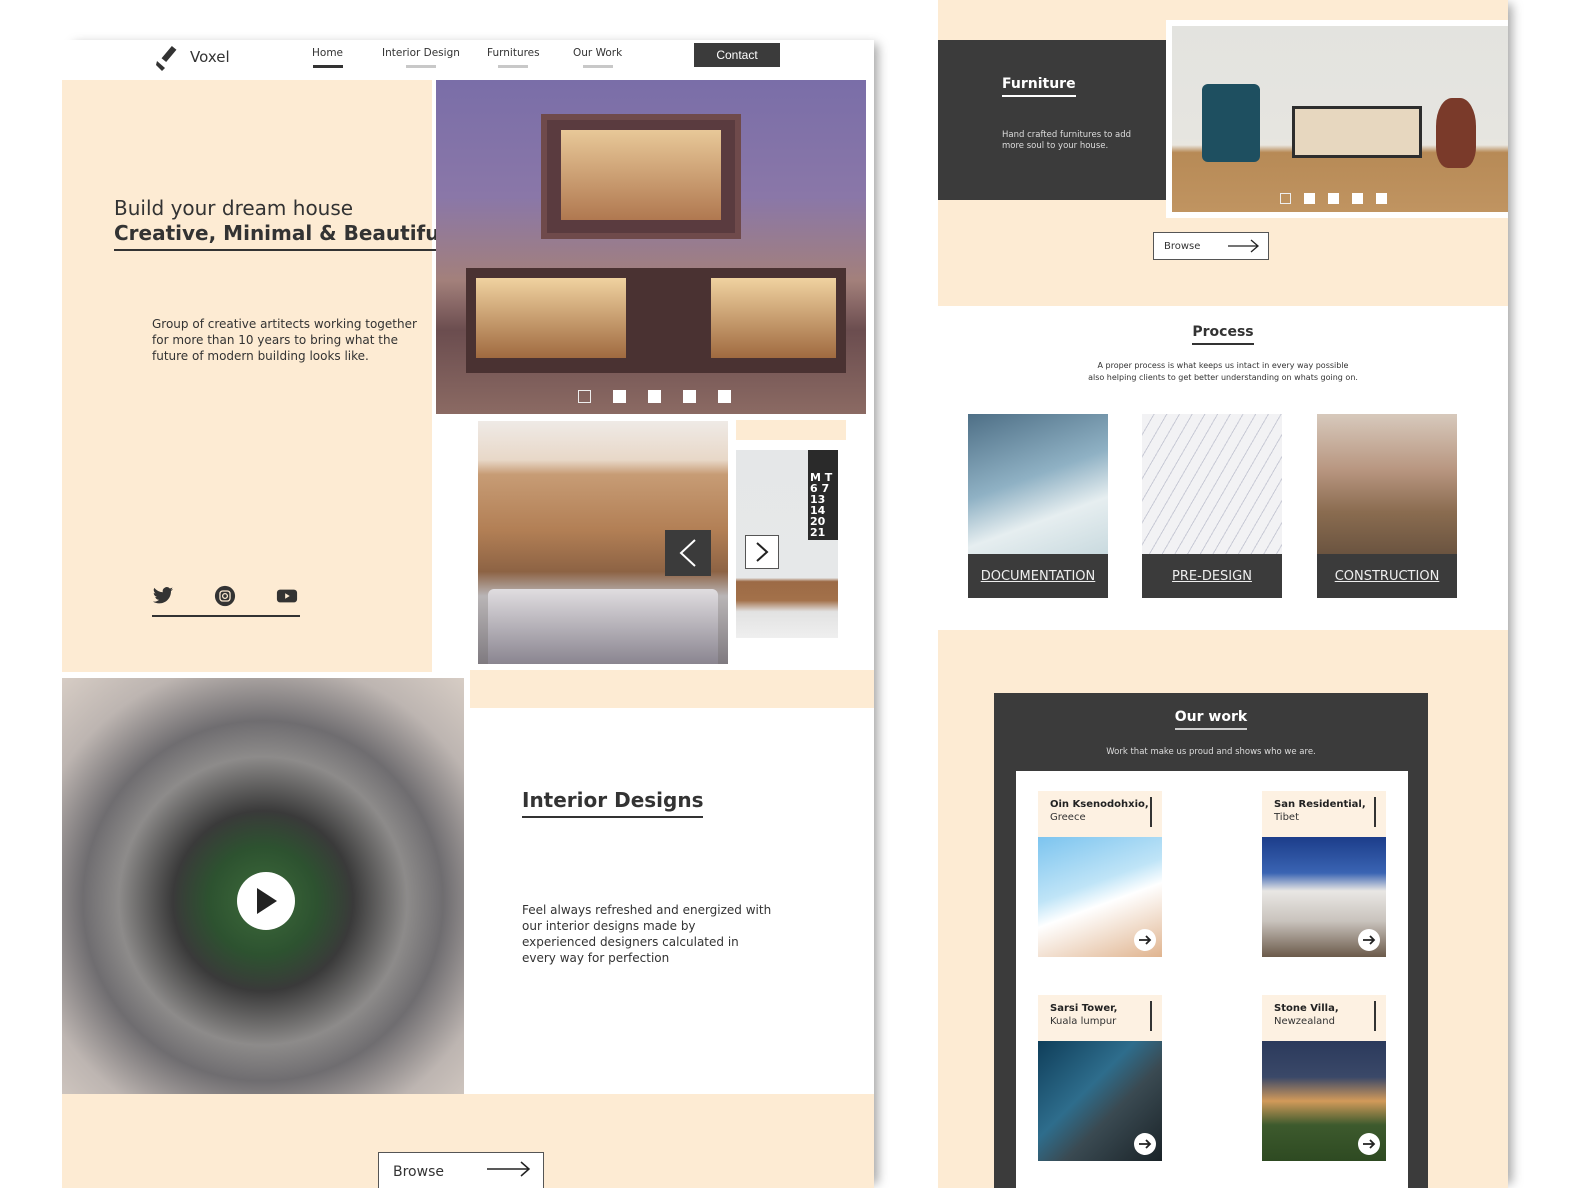 The height and width of the screenshot is (1188, 1584). I want to click on process-step-pre-design: PRE-DESIGN, so click(1212, 506).